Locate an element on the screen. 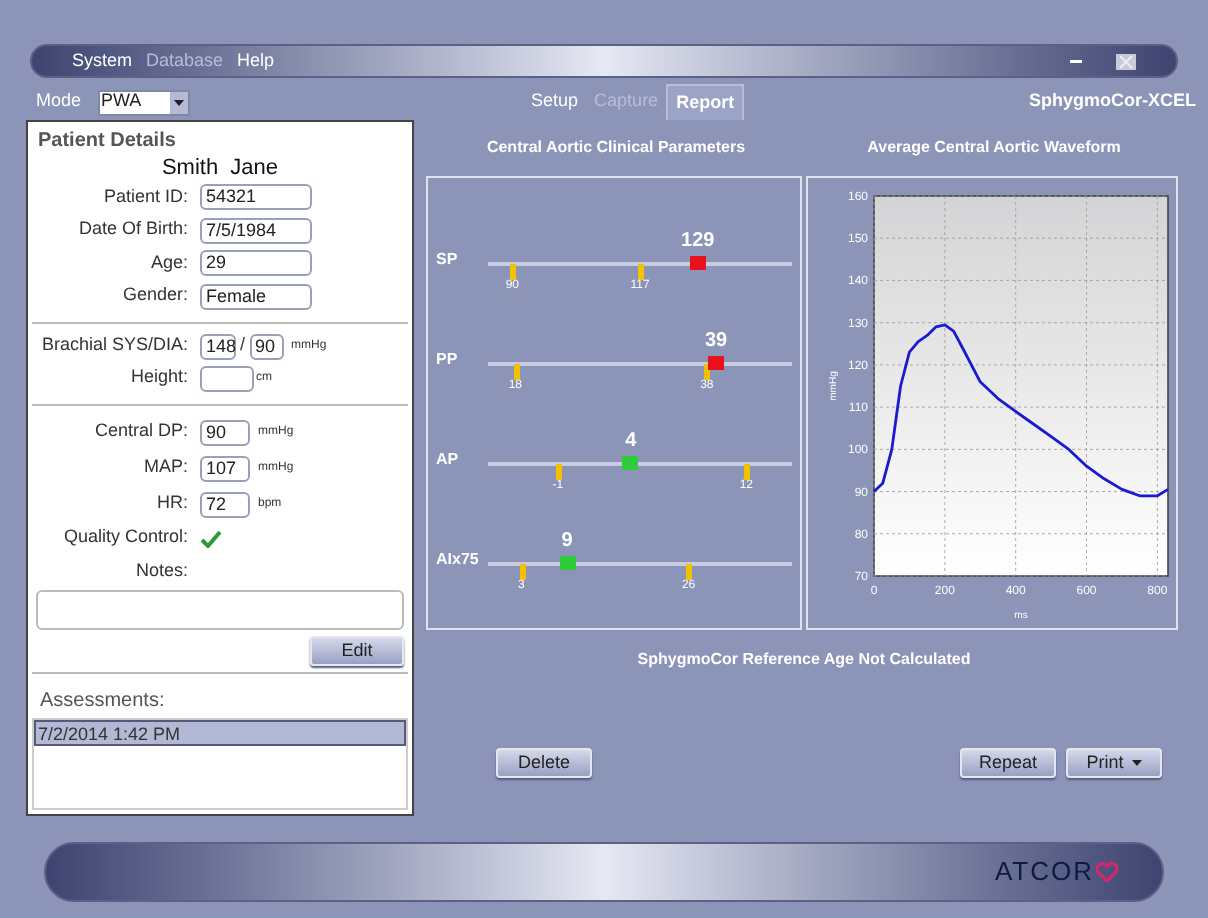 The height and width of the screenshot is (918, 1208). panel-title: Patient Details is located at coordinates (107, 142).